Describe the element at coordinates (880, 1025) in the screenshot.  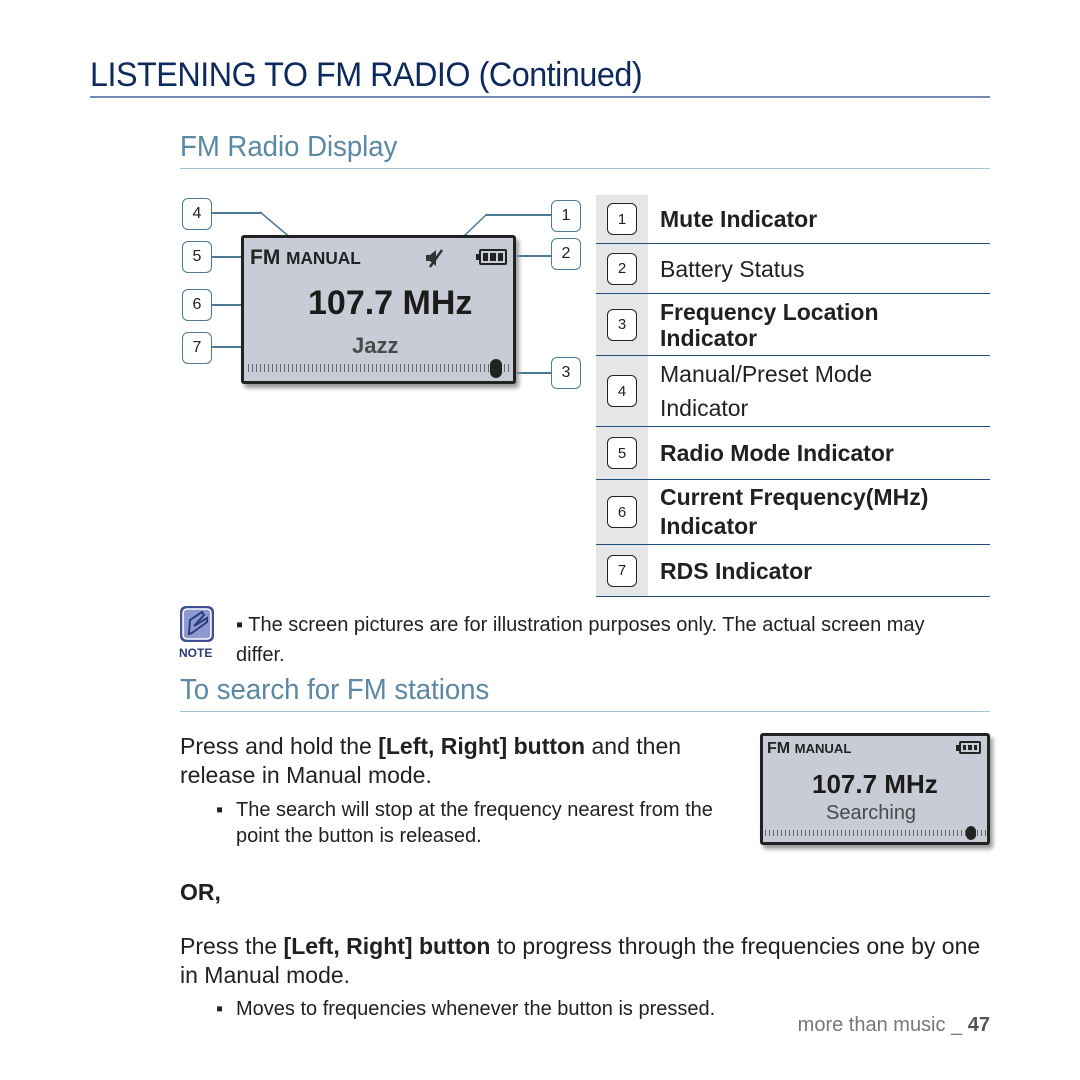
I see `footer-text: more than music _` at that location.